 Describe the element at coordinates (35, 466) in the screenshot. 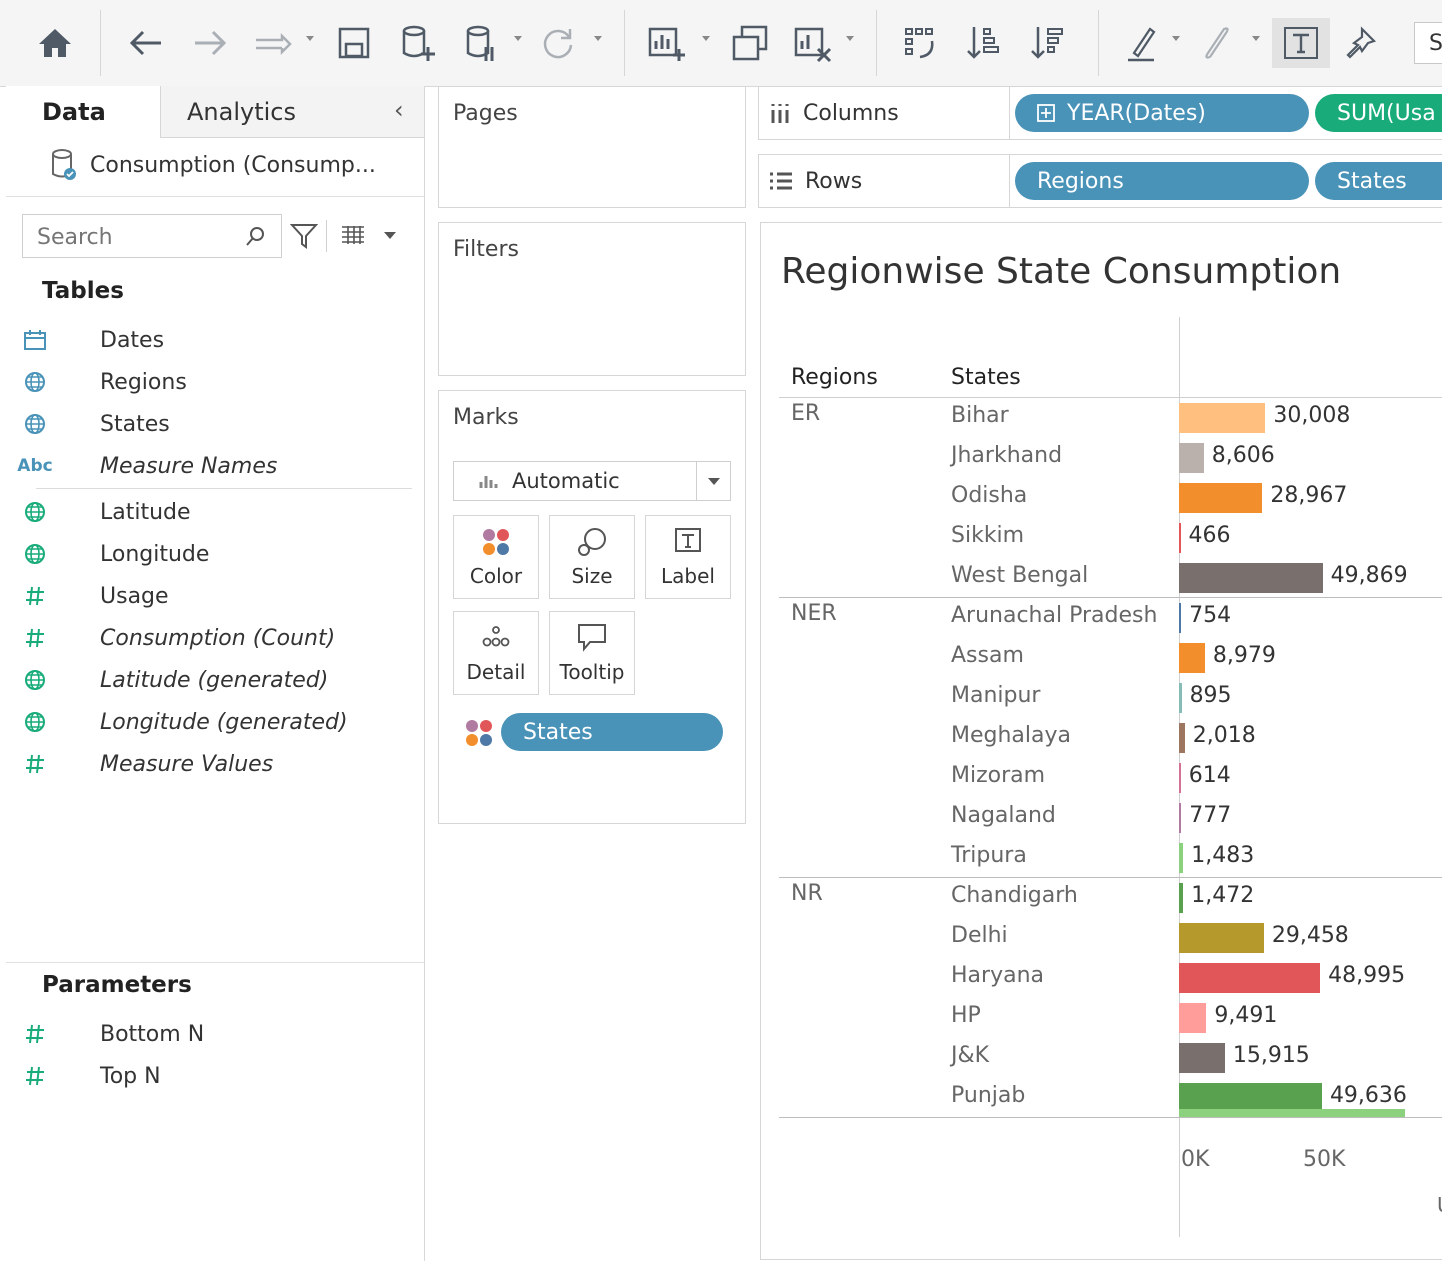

I see `abc-icon: Abc` at that location.